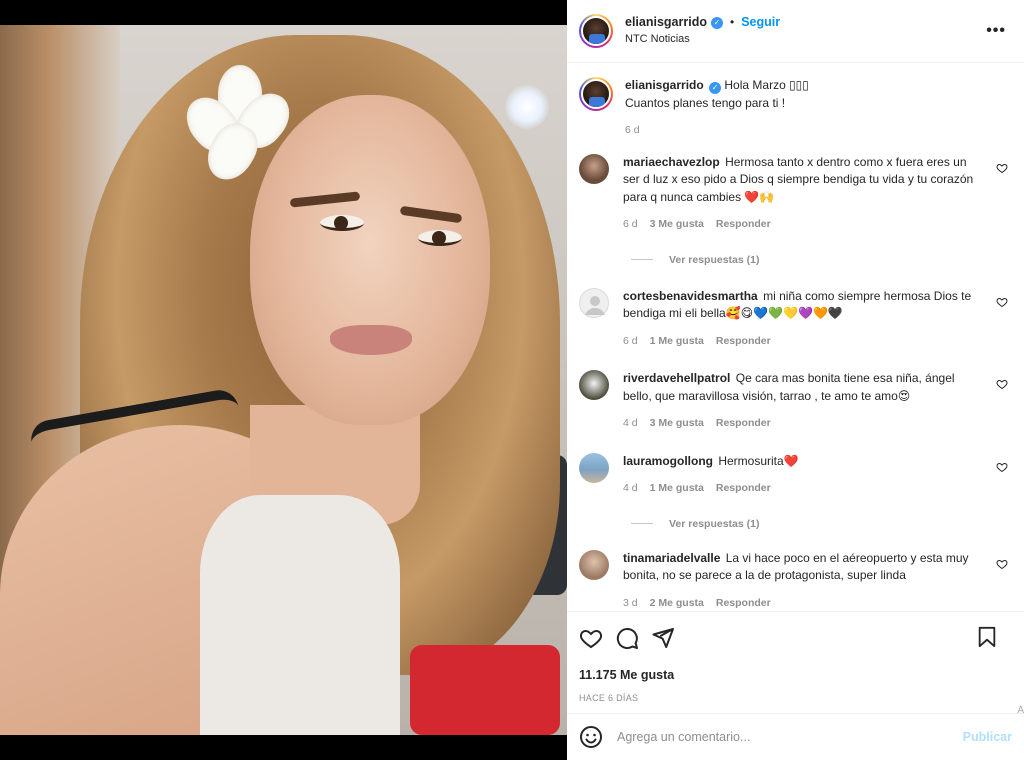  I want to click on caption-emoji: ▯▯▯, so click(799, 85).